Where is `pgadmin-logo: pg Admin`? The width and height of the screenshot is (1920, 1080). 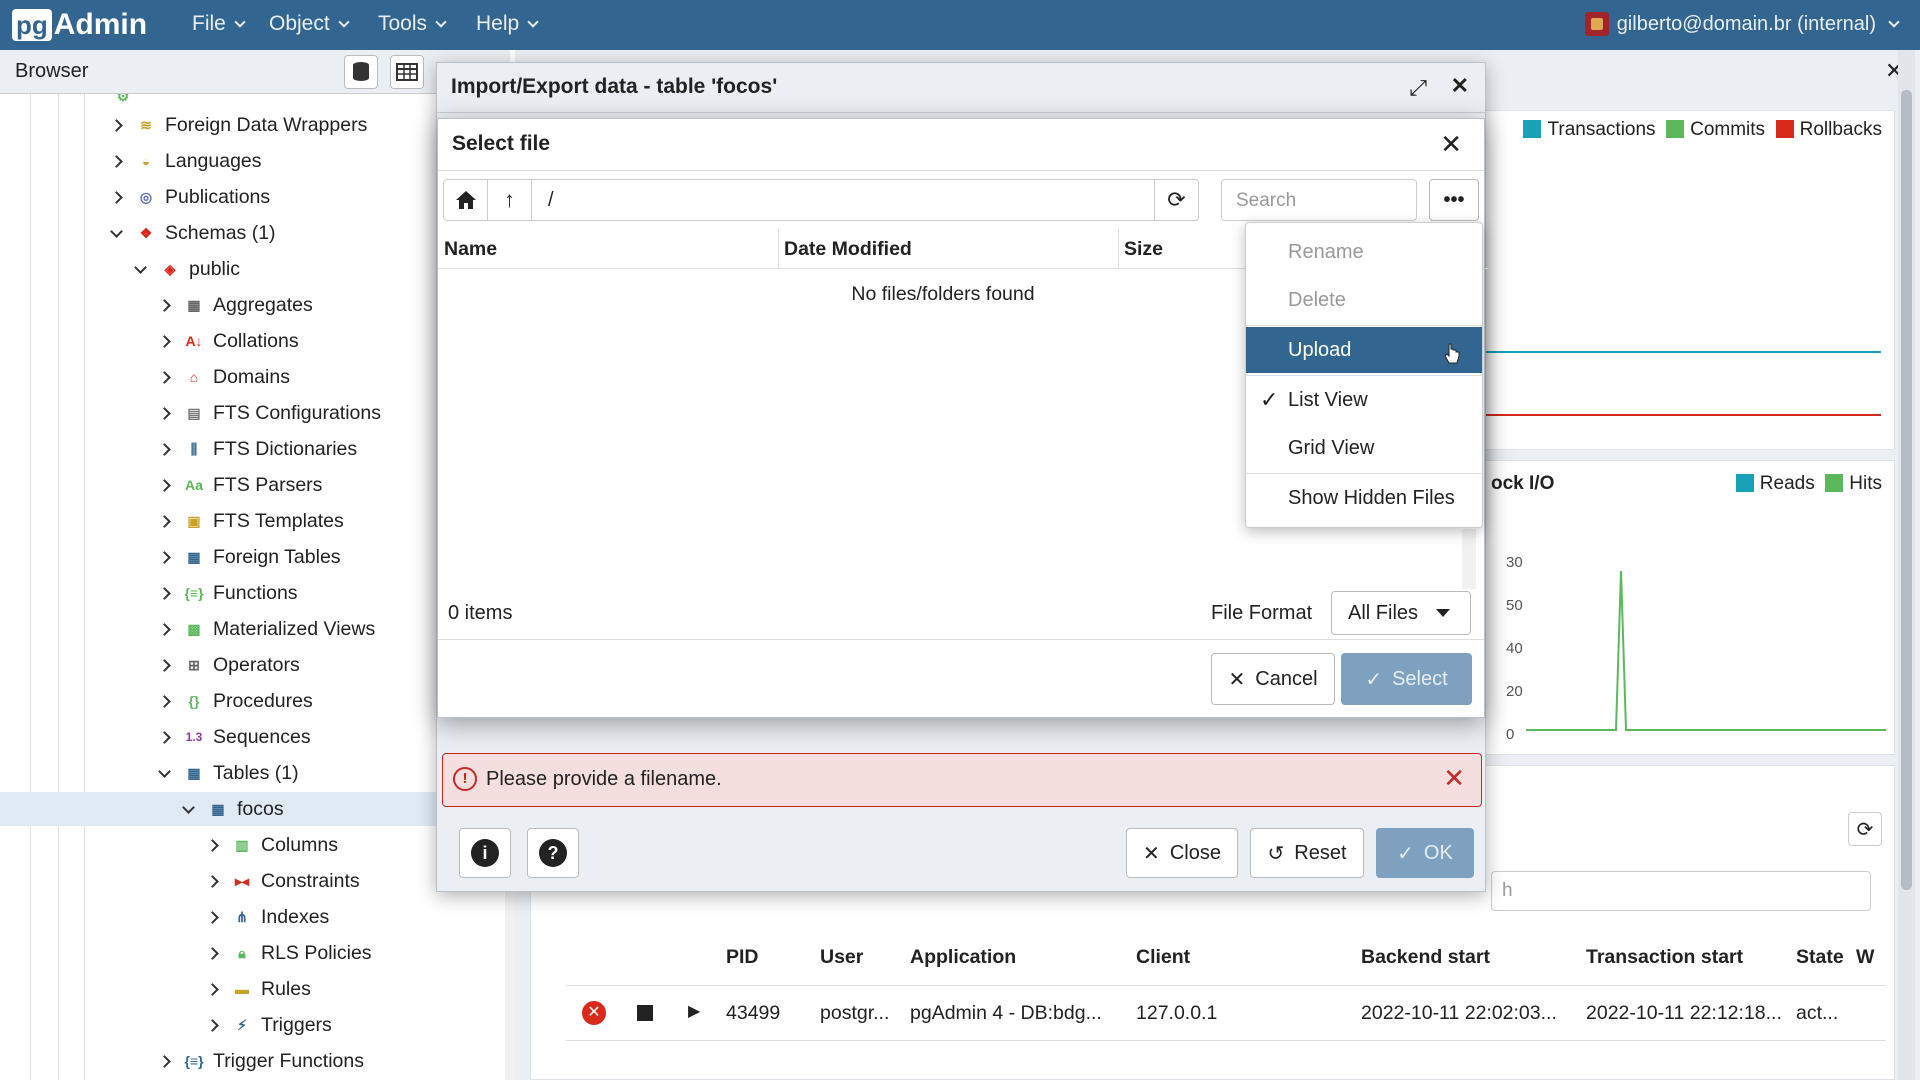 pgadmin-logo: pg Admin is located at coordinates (79, 25).